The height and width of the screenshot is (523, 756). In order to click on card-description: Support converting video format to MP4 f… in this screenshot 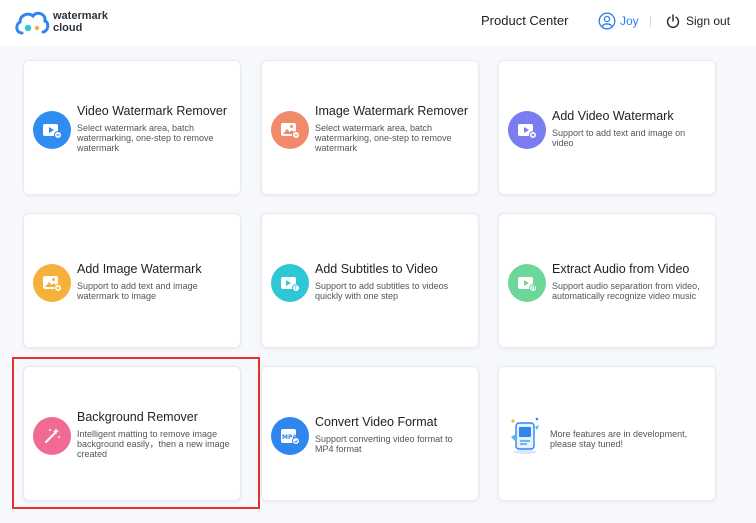, I will do `click(384, 444)`.